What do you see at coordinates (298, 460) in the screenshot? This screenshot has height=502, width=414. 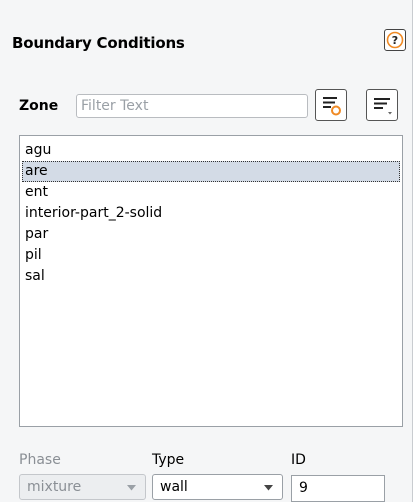 I see `id-label: ID` at bounding box center [298, 460].